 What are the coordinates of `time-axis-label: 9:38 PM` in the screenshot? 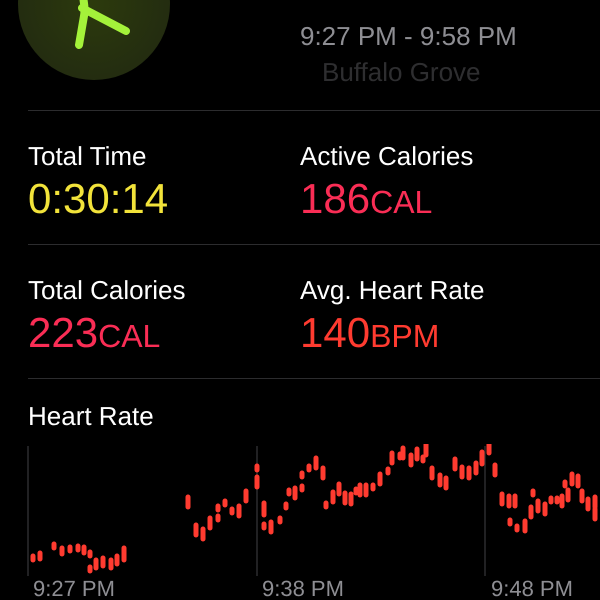 It's located at (303, 588).